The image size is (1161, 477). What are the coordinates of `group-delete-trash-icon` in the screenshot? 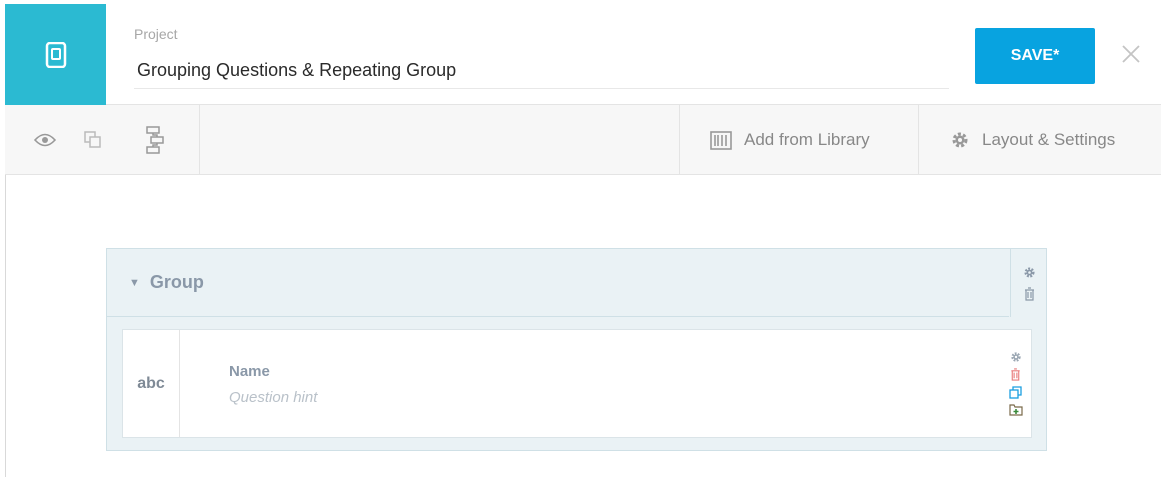 It's located at (1029, 293).